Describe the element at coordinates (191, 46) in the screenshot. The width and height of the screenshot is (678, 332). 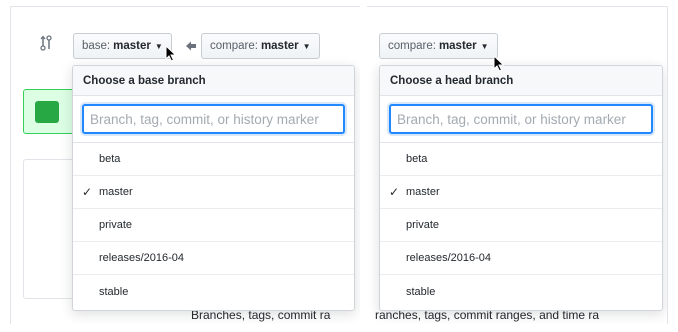
I see `arrow-left-icon` at that location.